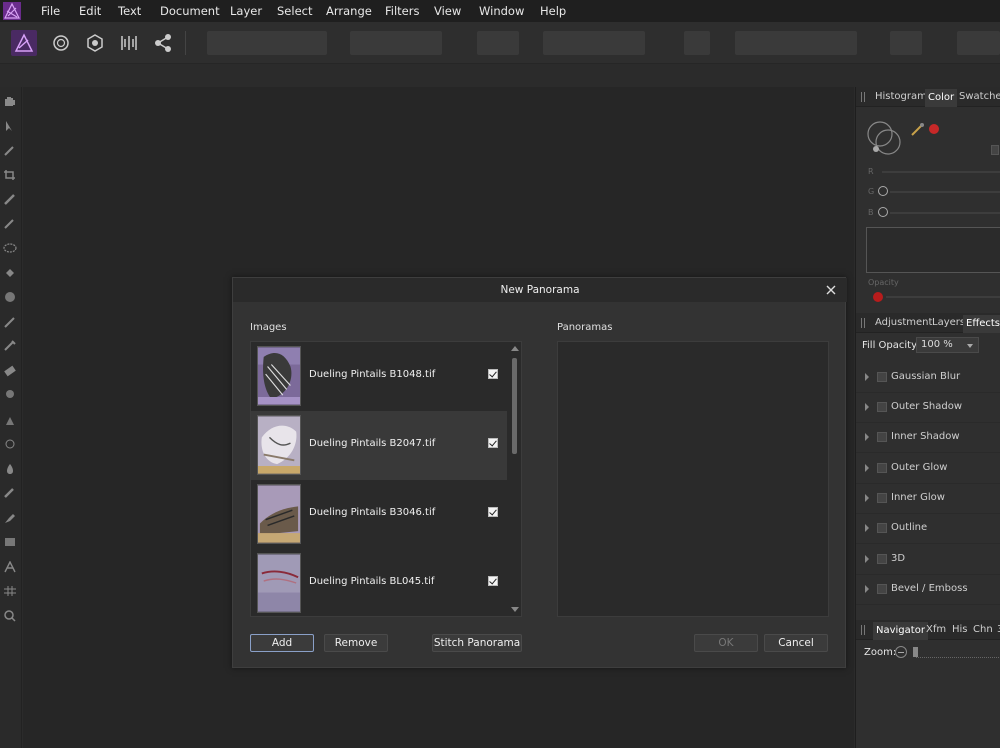 The height and width of the screenshot is (748, 1000). Describe the element at coordinates (10, 542) in the screenshot. I see `rectangle-tool-icon` at that location.